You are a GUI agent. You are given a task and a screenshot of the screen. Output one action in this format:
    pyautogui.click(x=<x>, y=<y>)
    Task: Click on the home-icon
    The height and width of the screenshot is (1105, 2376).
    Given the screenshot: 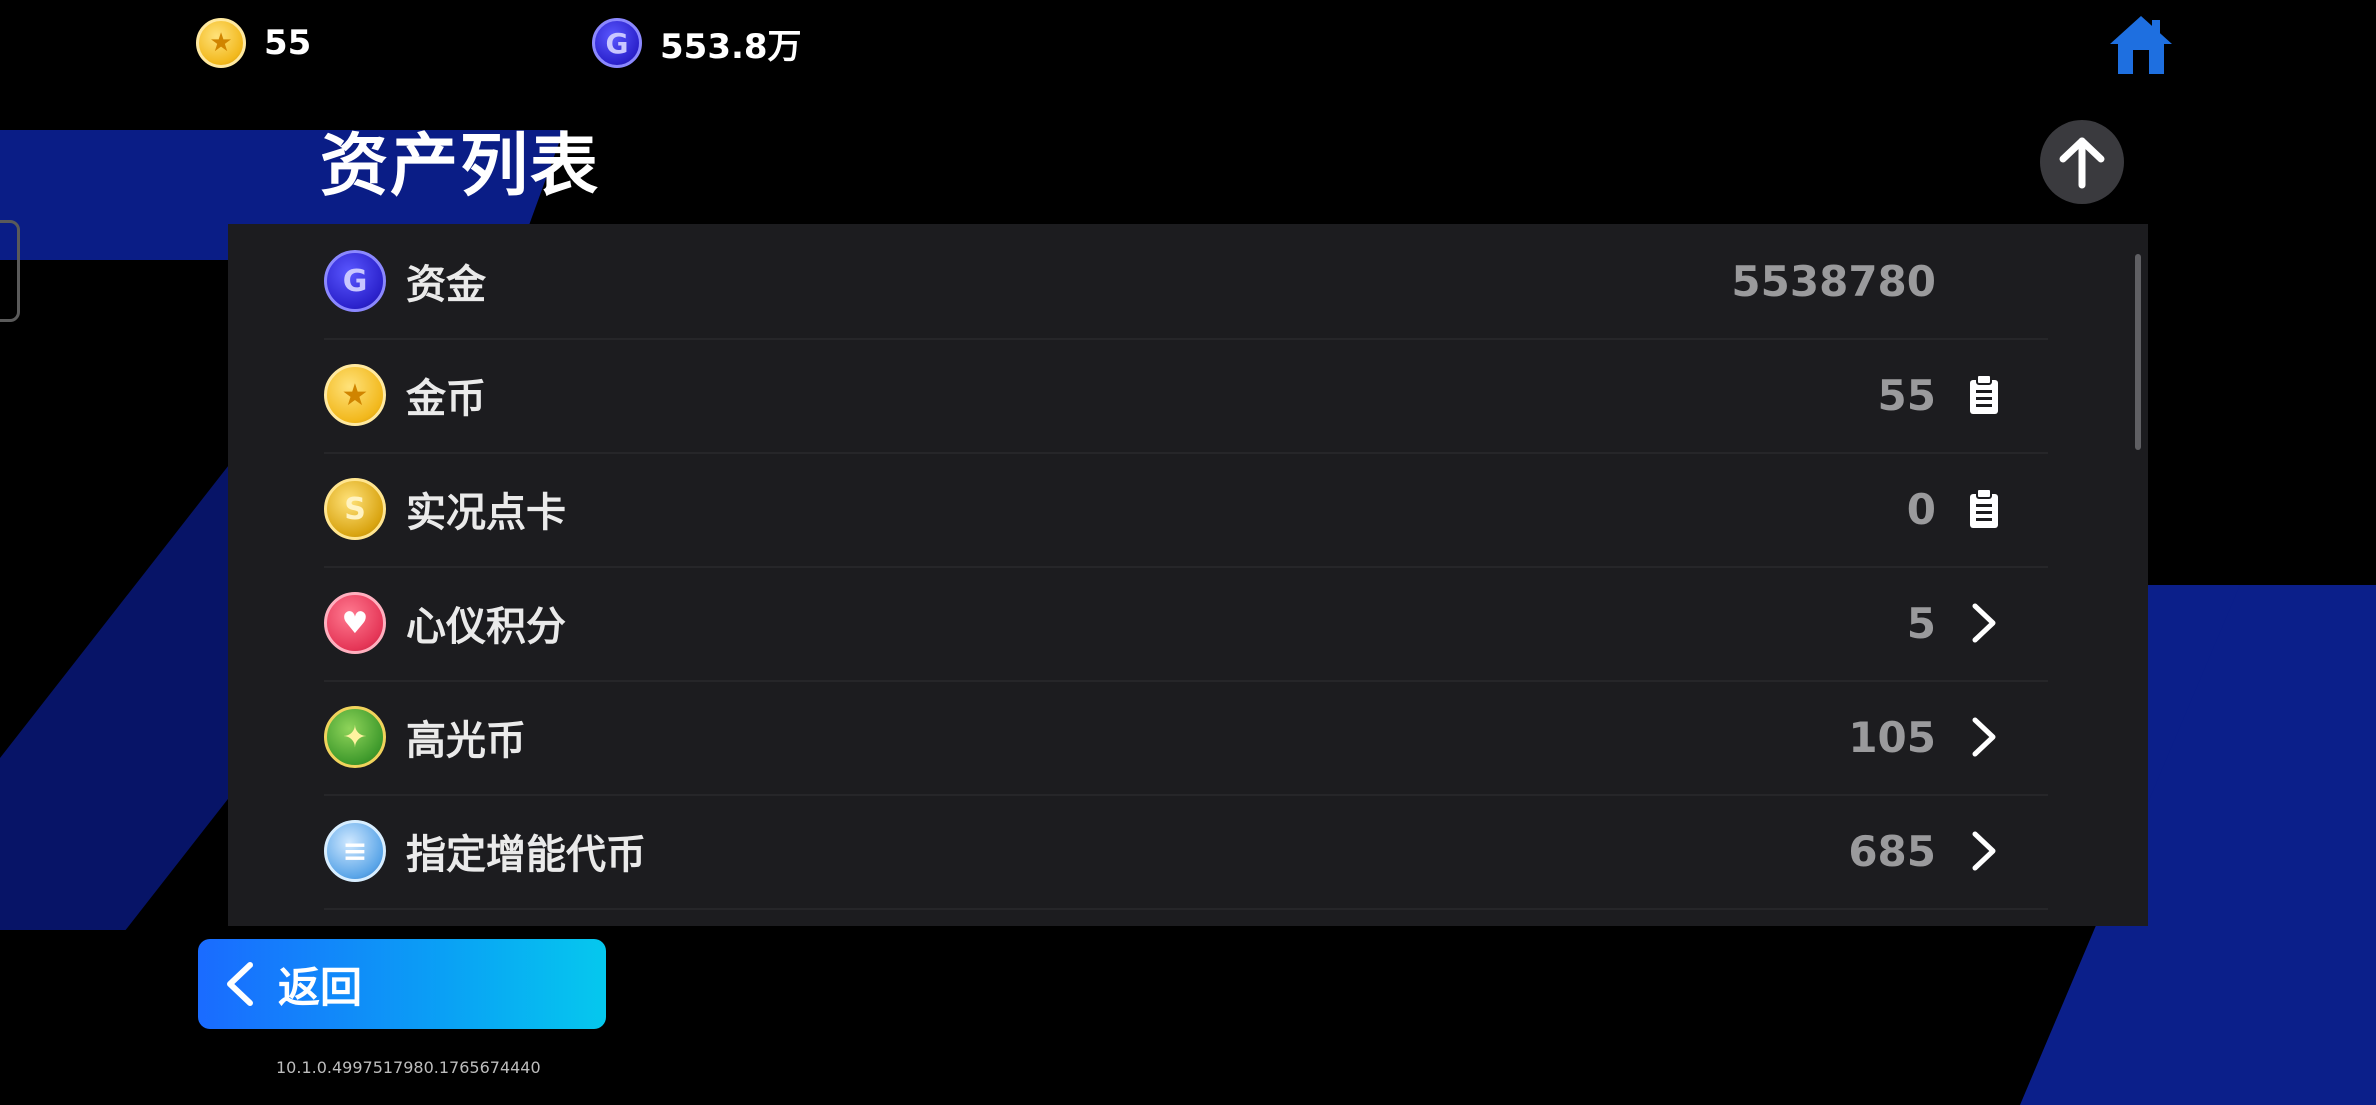 What is the action you would take?
    pyautogui.click(x=2141, y=45)
    